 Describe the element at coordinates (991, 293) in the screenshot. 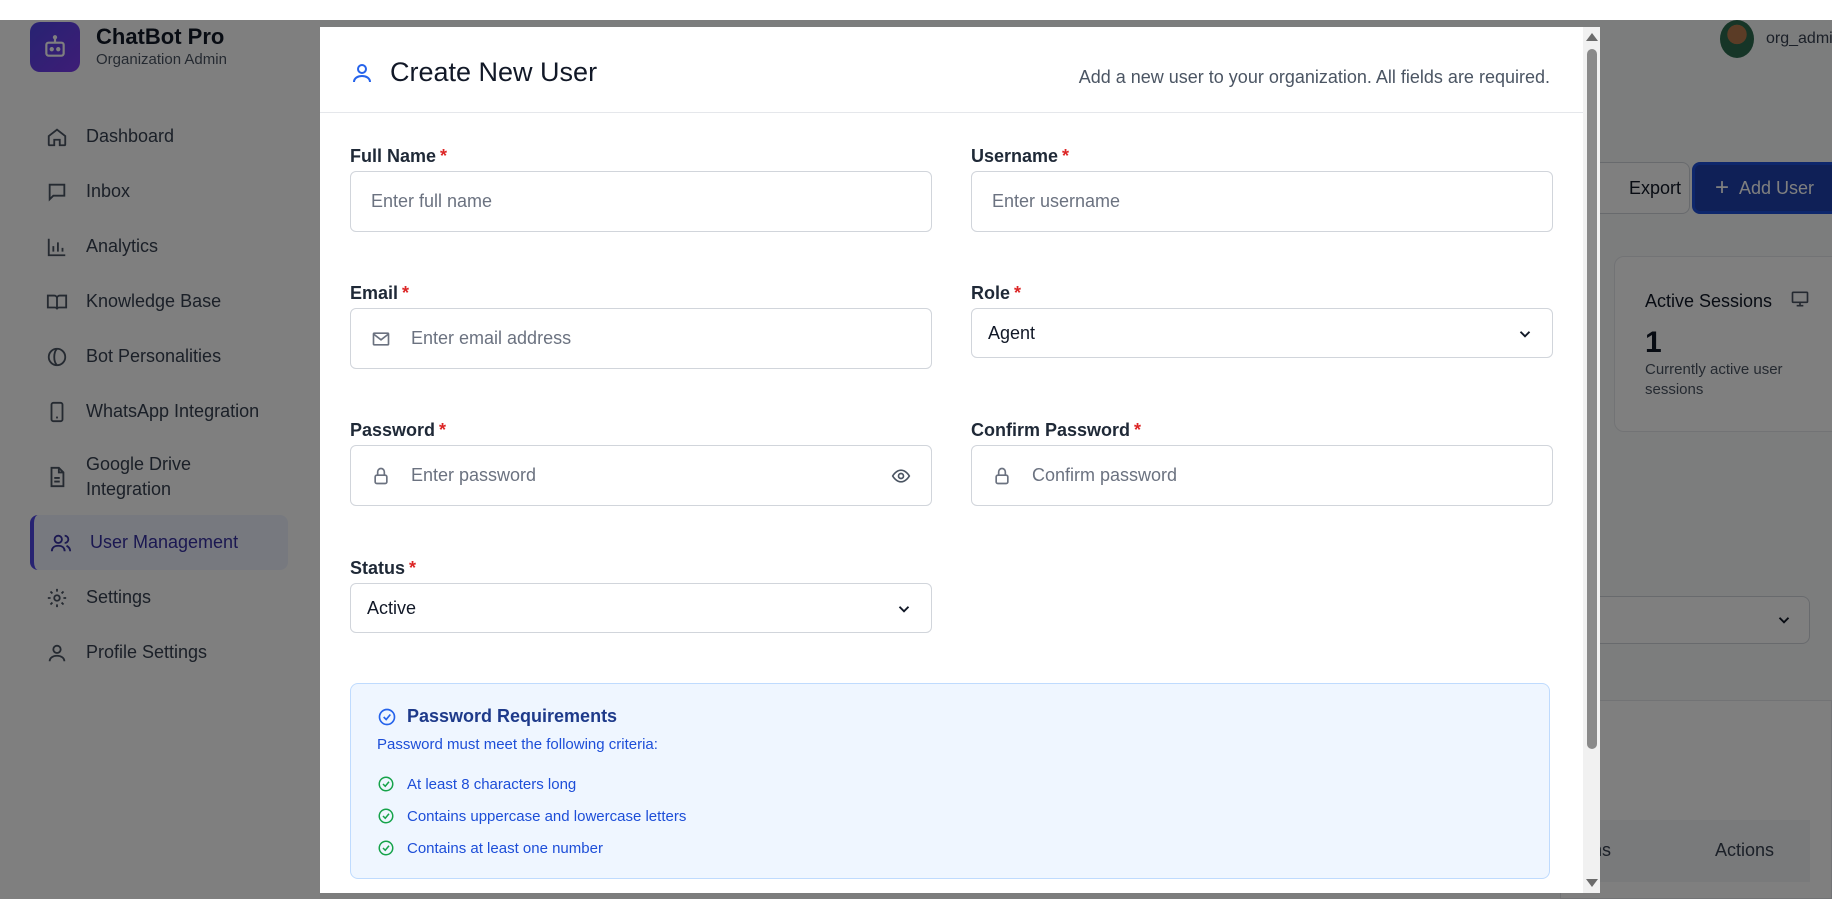

I see `role-label: Role` at that location.